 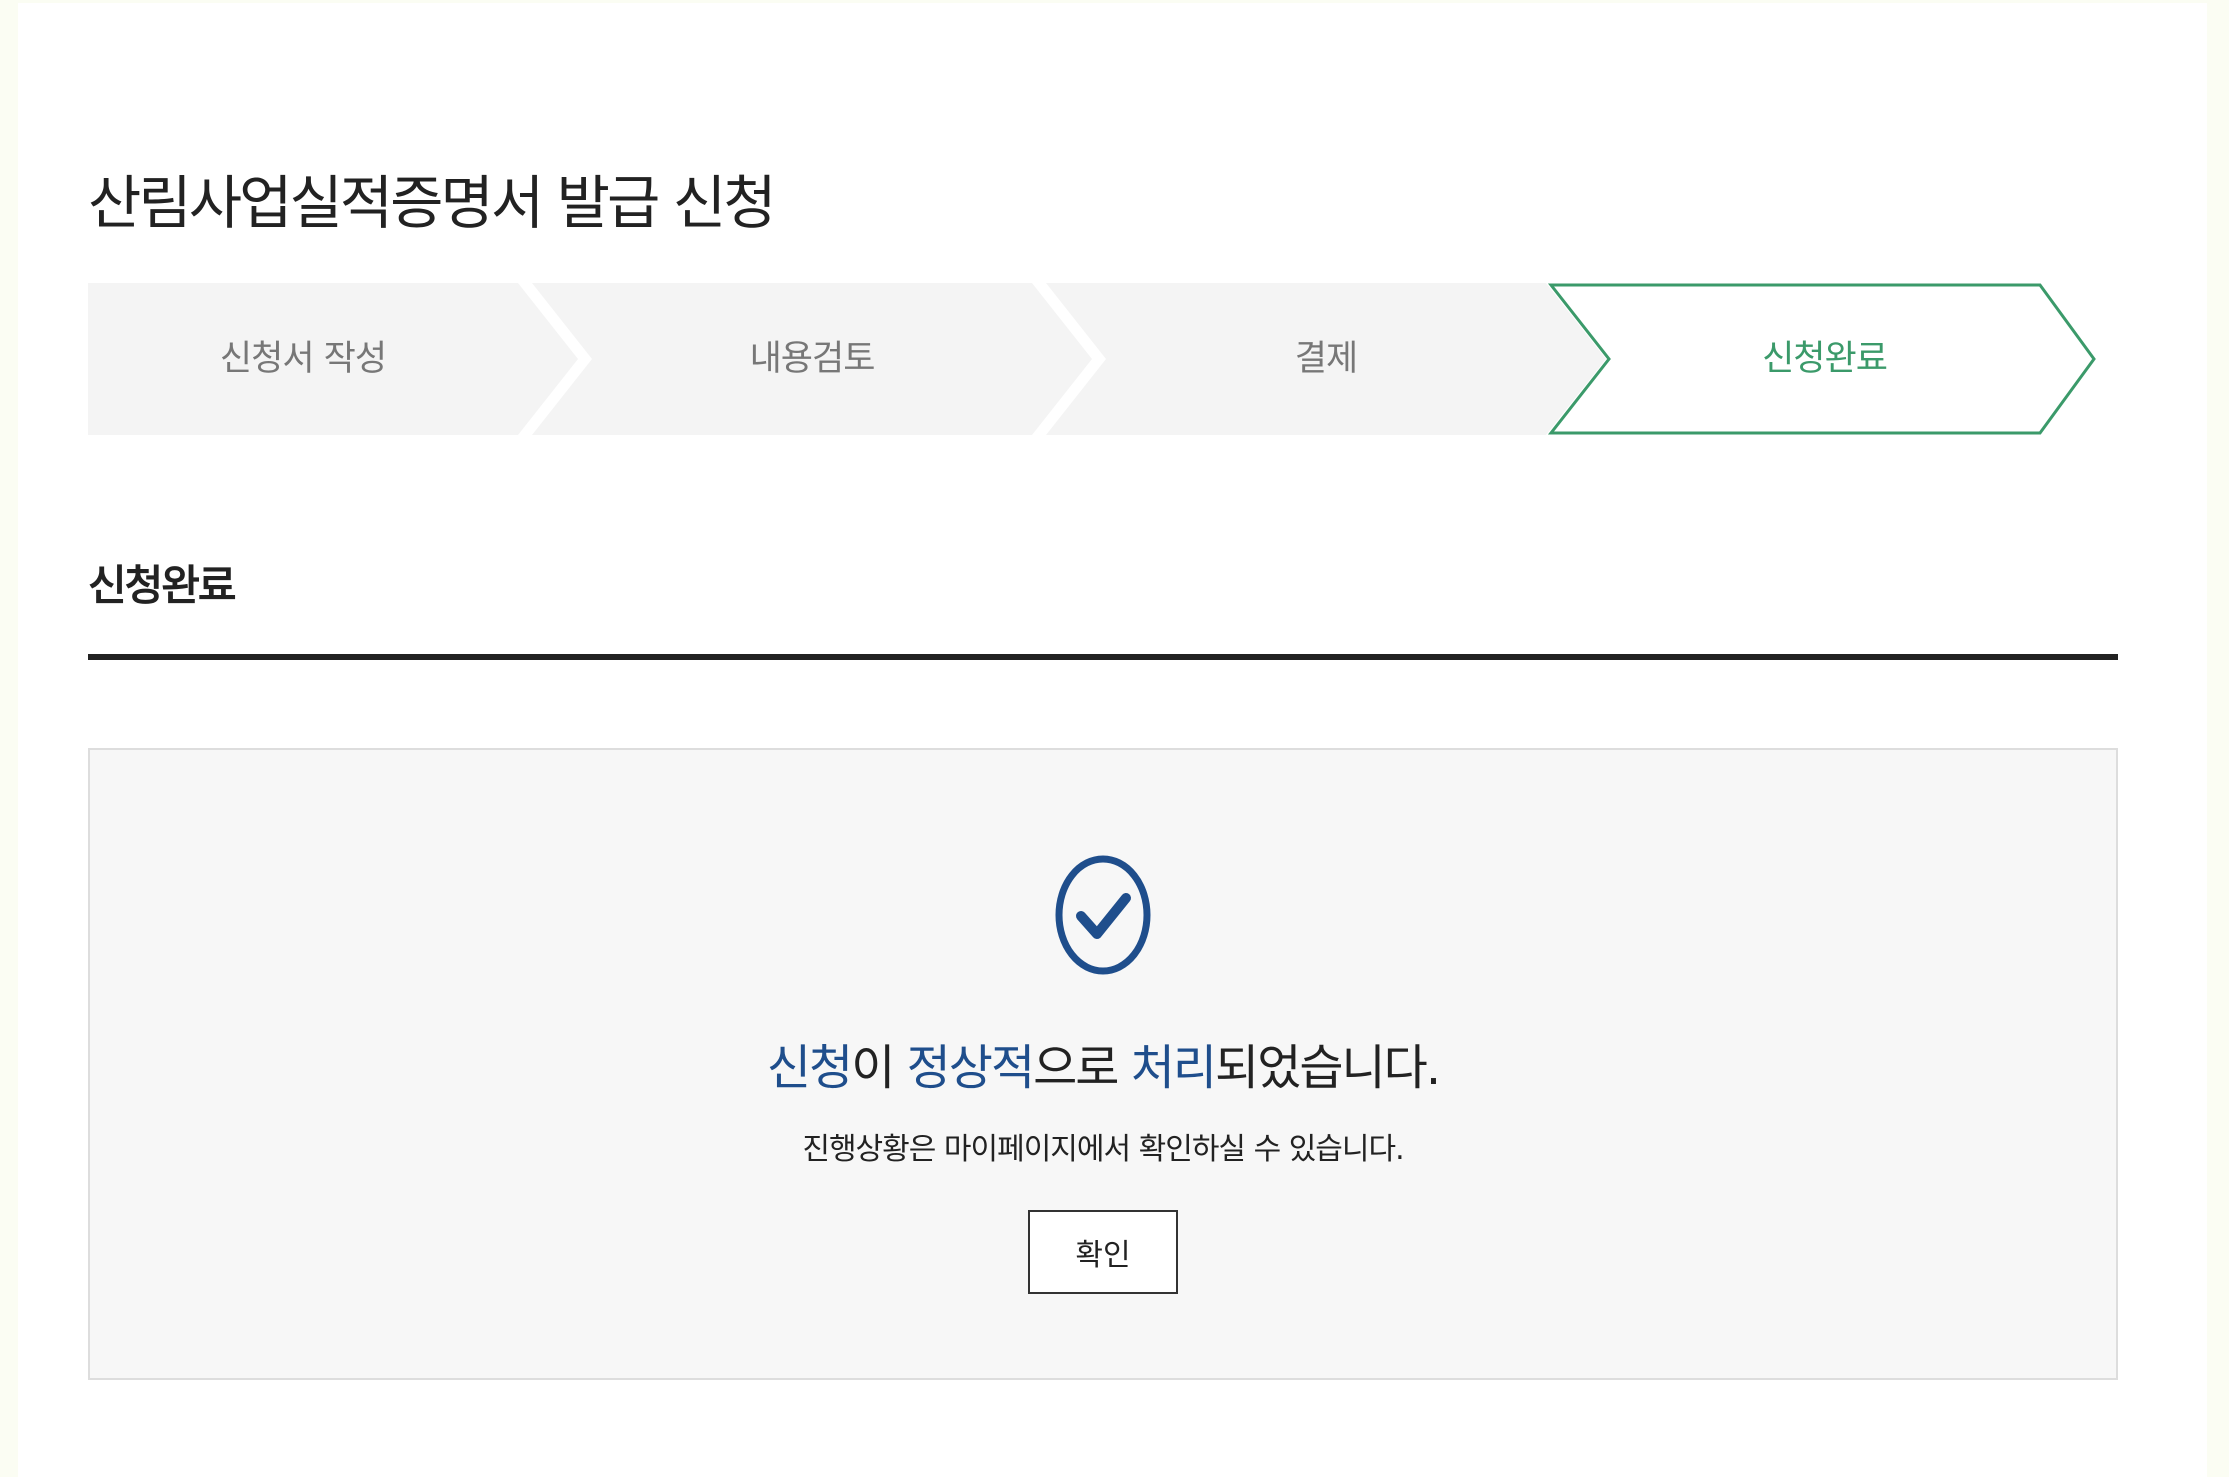 I want to click on page-title: 산림사업실적증명서 발급 신청, so click(x=432, y=203).